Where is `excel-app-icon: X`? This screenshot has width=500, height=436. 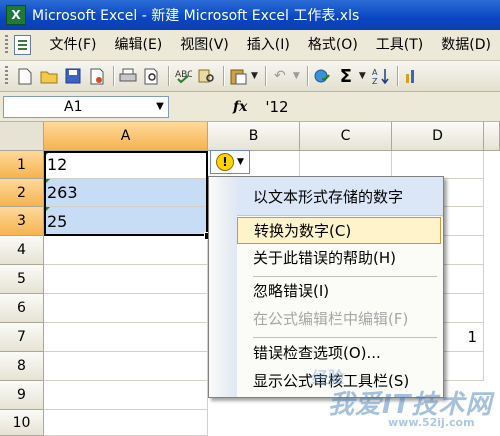 excel-app-icon: X is located at coordinates (16, 15).